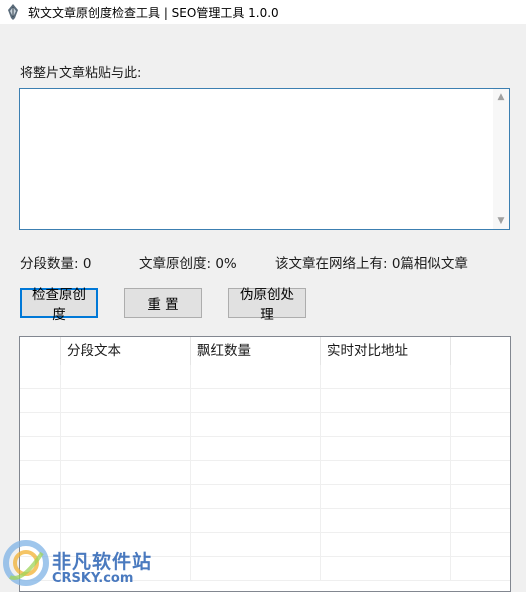 Image resolution: width=526 pixels, height=592 pixels. I want to click on pseudo-original-button: 伪原创处理, so click(267, 305).